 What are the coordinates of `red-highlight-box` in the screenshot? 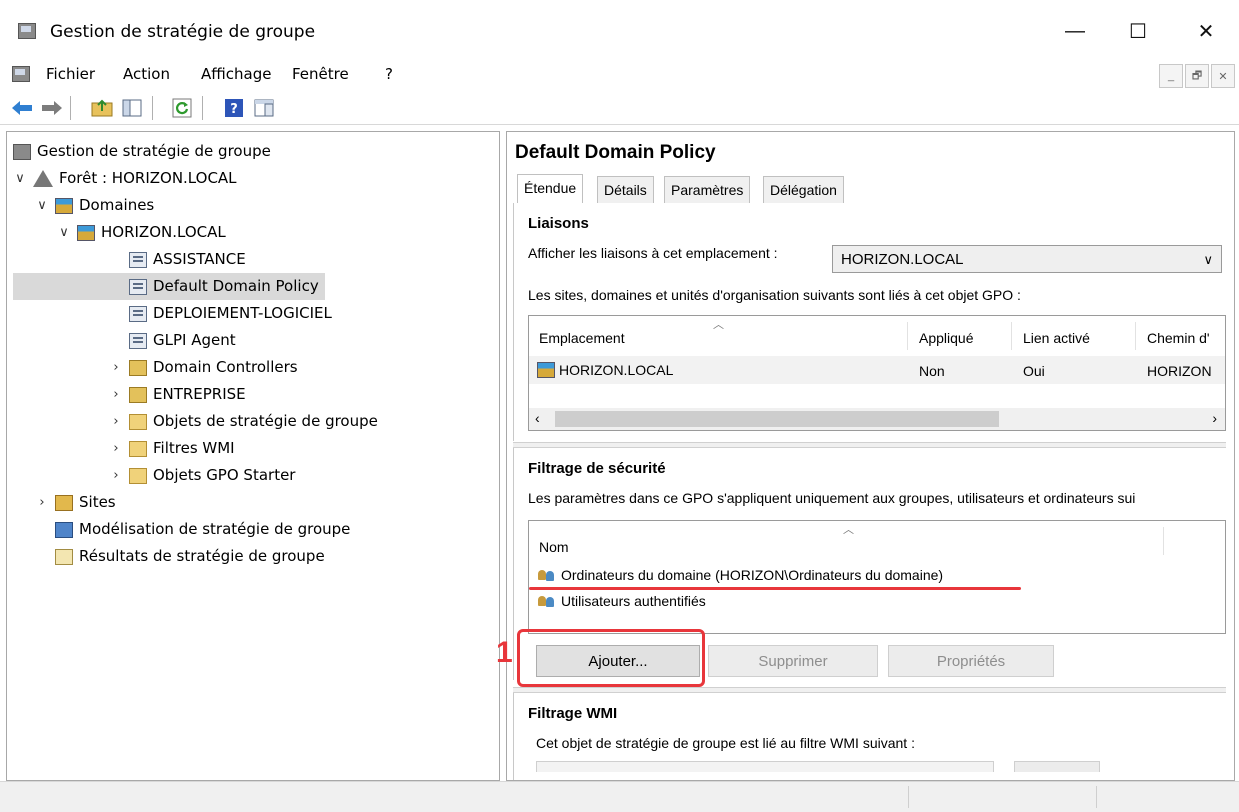 It's located at (611, 658).